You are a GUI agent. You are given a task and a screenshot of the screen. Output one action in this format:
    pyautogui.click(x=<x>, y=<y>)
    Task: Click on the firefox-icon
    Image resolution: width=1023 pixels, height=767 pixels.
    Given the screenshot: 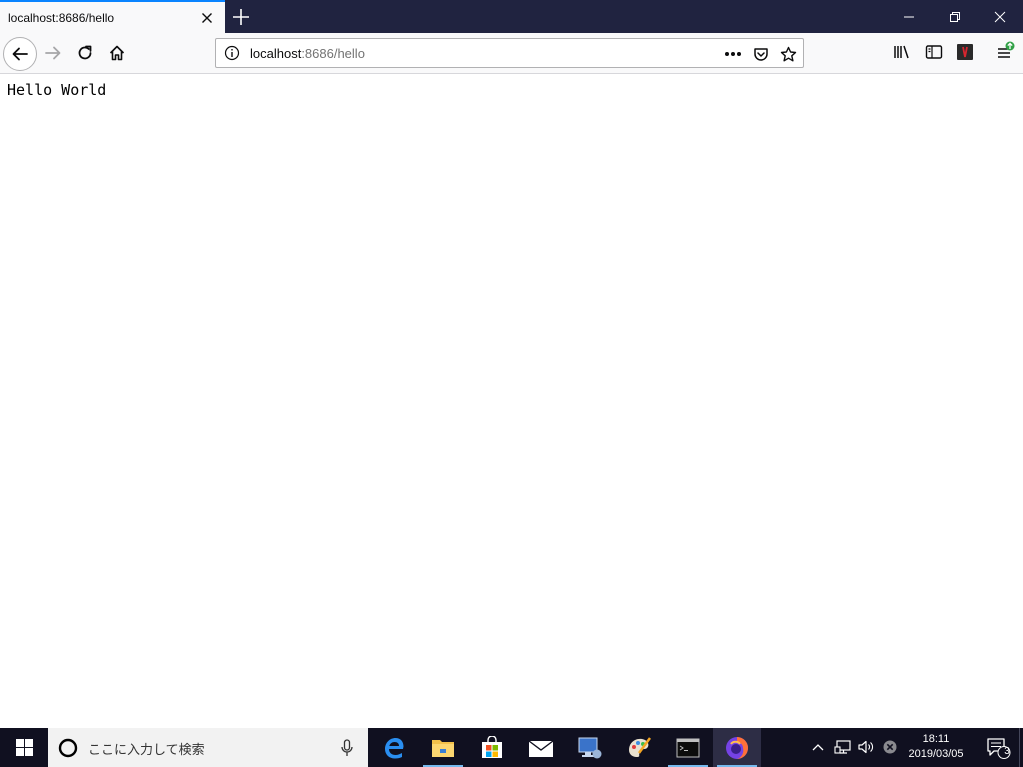 What is the action you would take?
    pyautogui.click(x=737, y=747)
    